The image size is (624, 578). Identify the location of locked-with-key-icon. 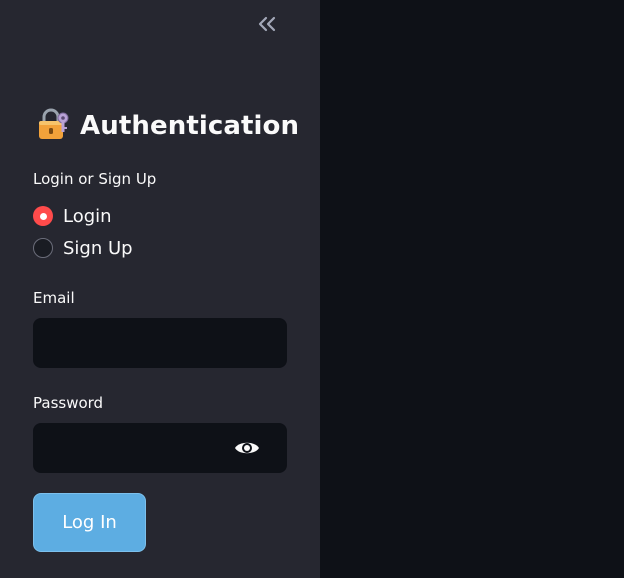
(53, 126).